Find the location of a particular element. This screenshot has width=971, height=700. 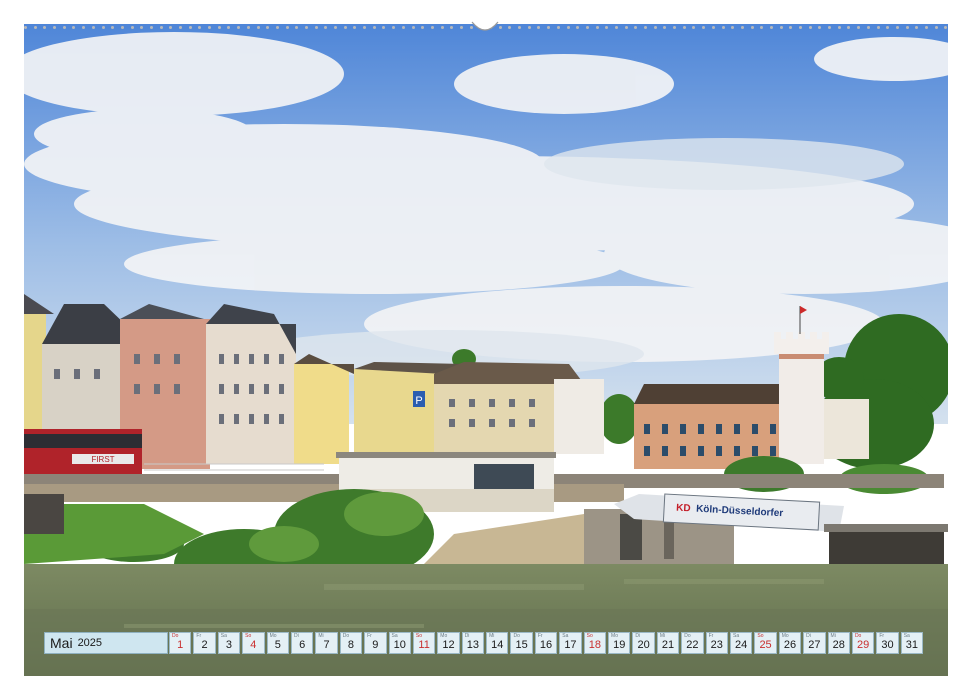

day-number: 27 is located at coordinates (814, 645).